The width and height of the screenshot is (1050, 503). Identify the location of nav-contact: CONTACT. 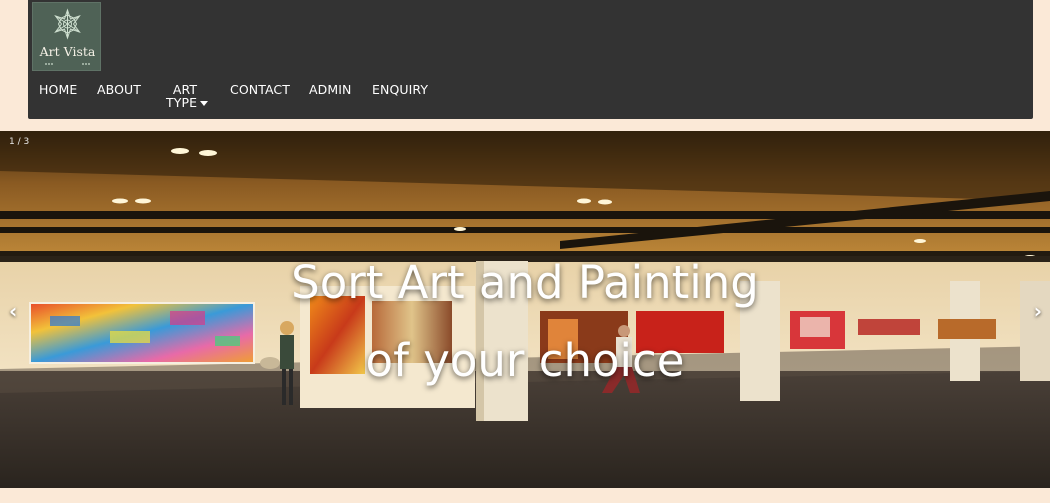
(260, 89).